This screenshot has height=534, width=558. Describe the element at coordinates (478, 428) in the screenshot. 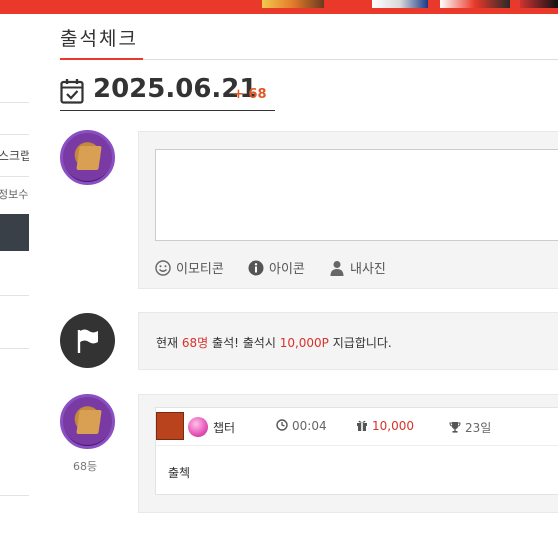

I see `entry-days-value: 23일` at that location.